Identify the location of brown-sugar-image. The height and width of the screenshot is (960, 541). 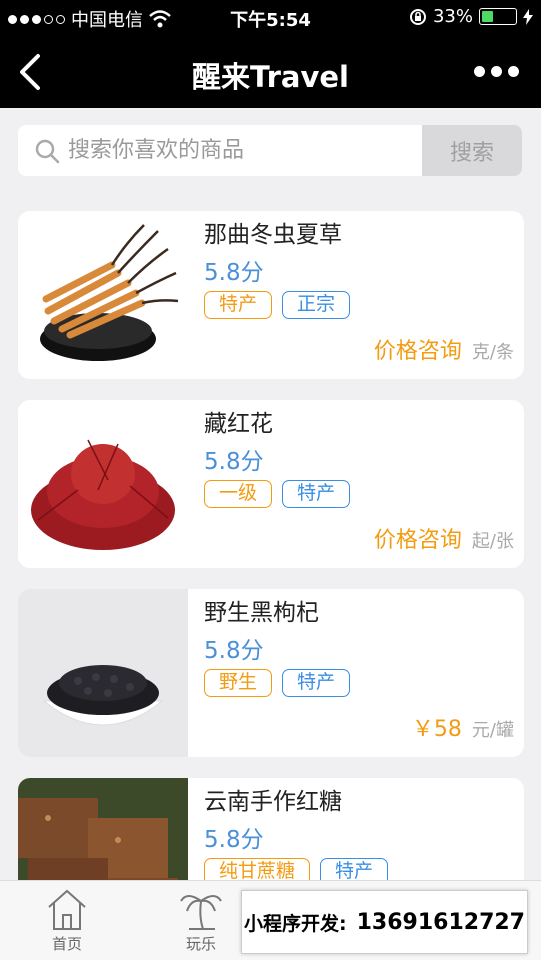
(103, 829).